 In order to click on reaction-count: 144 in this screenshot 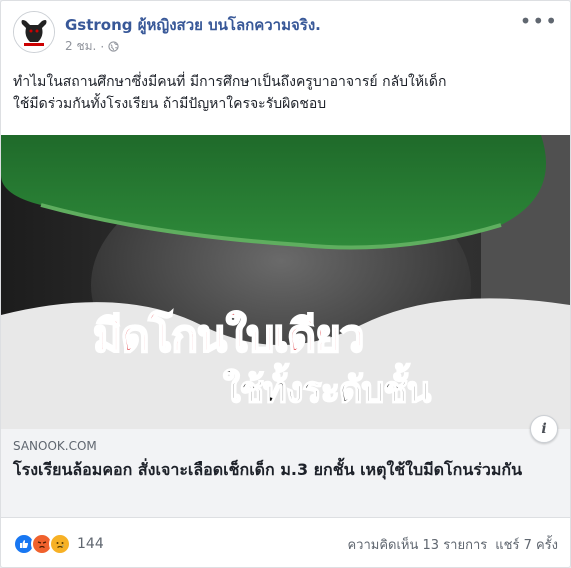, I will do `click(90, 544)`.